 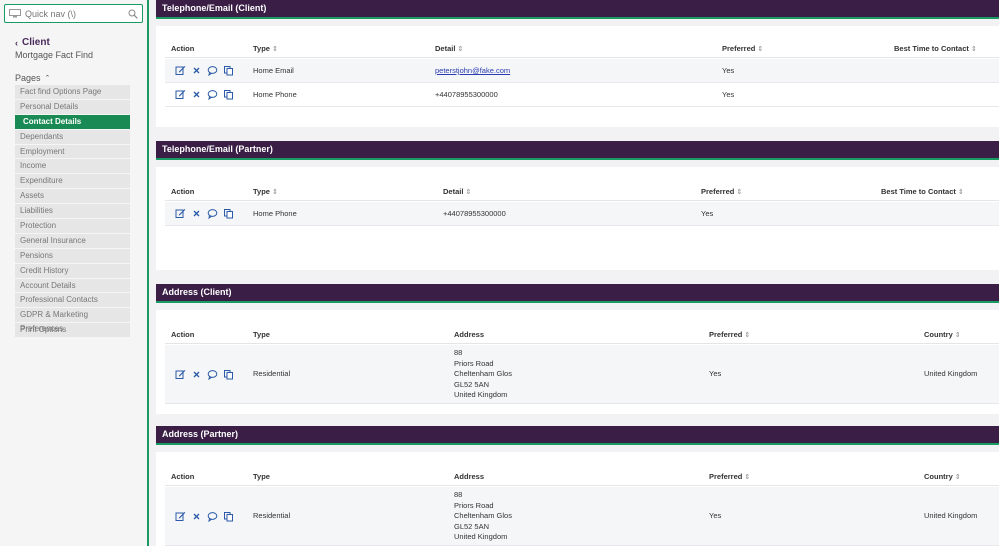 I want to click on search-icon, so click(x=133, y=14).